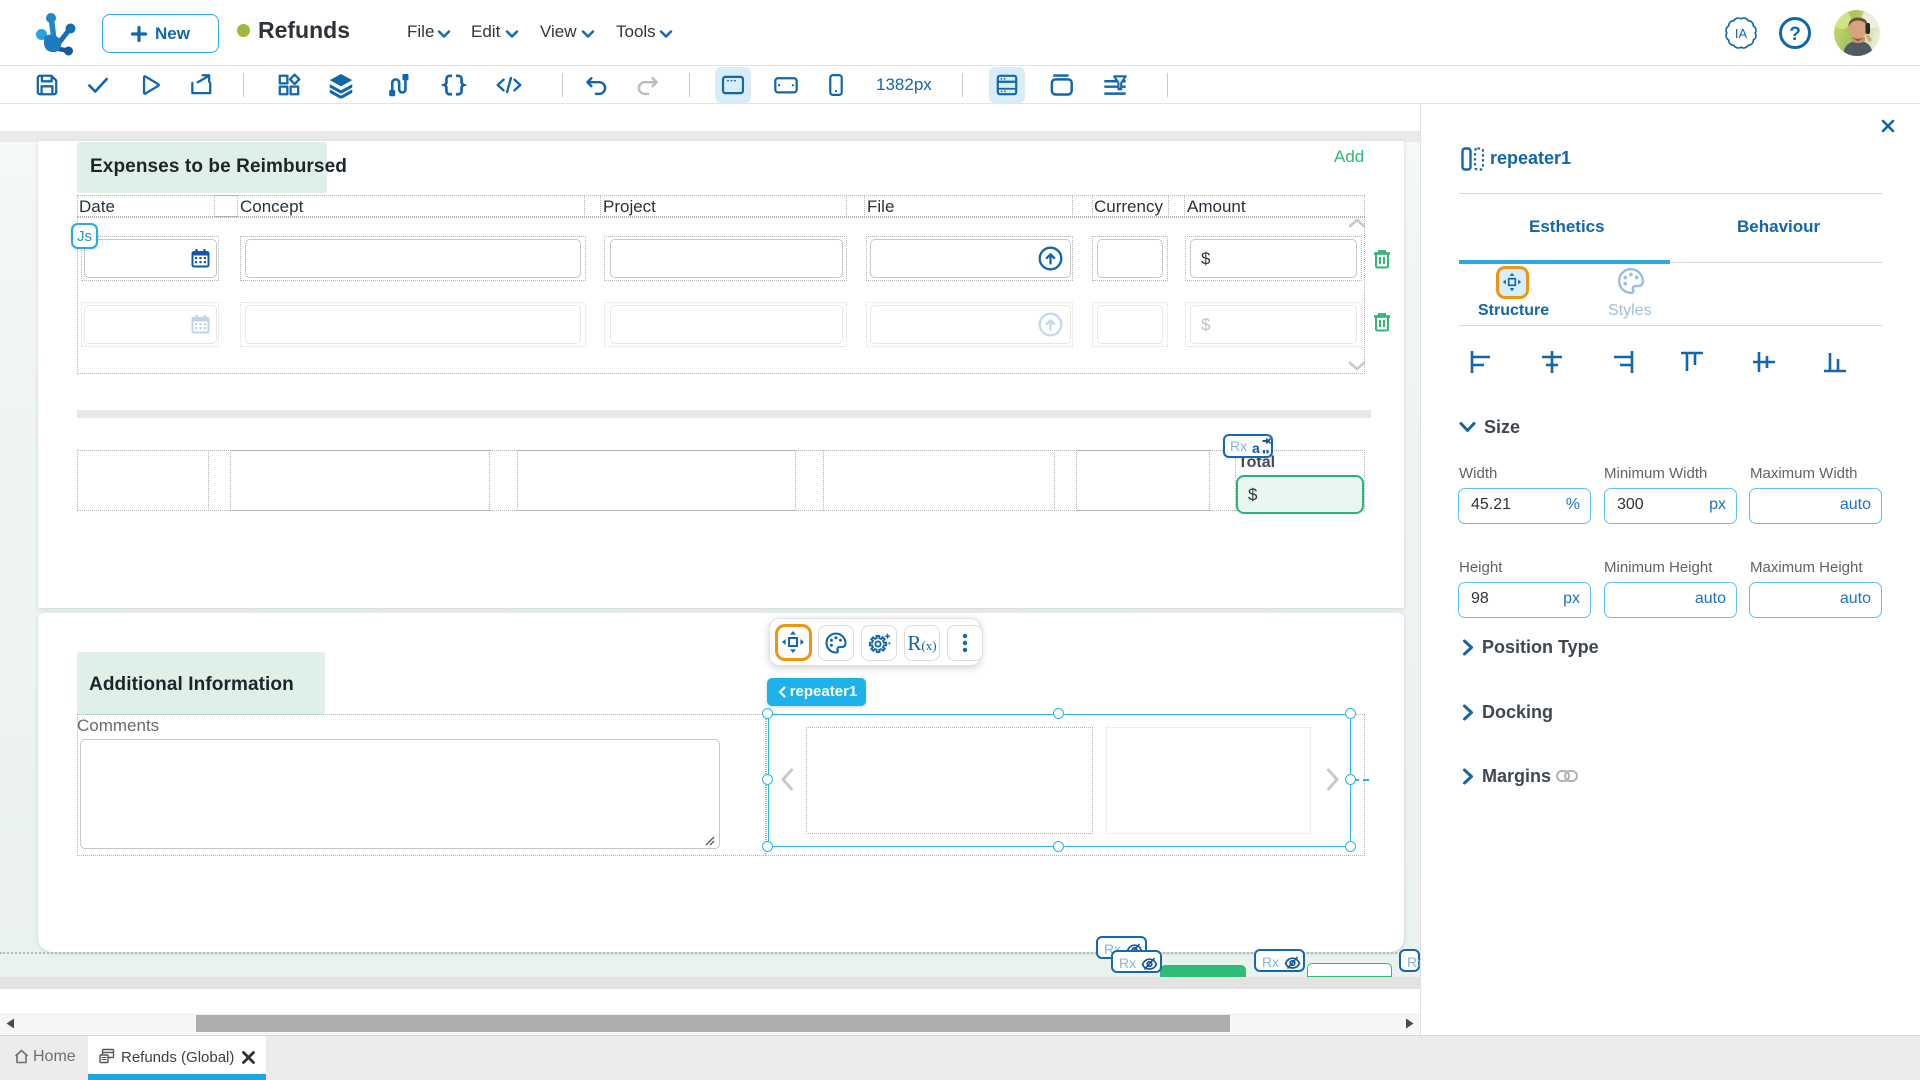 The width and height of the screenshot is (1920, 1080). Describe the element at coordinates (1741, 33) in the screenshot. I see `svg-text: IA` at that location.